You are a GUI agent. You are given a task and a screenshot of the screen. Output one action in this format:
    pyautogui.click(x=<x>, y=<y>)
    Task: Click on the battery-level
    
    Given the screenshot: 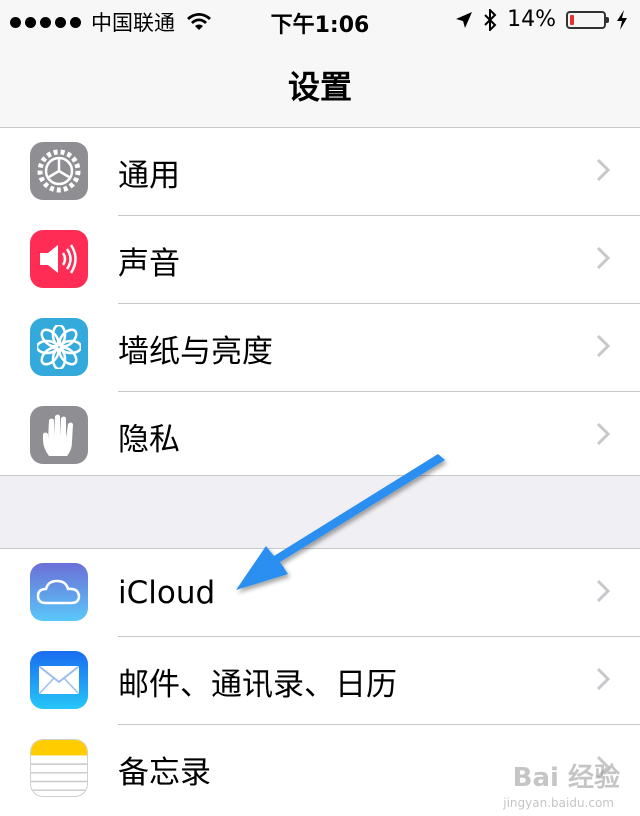 What is the action you would take?
    pyautogui.click(x=572, y=19)
    